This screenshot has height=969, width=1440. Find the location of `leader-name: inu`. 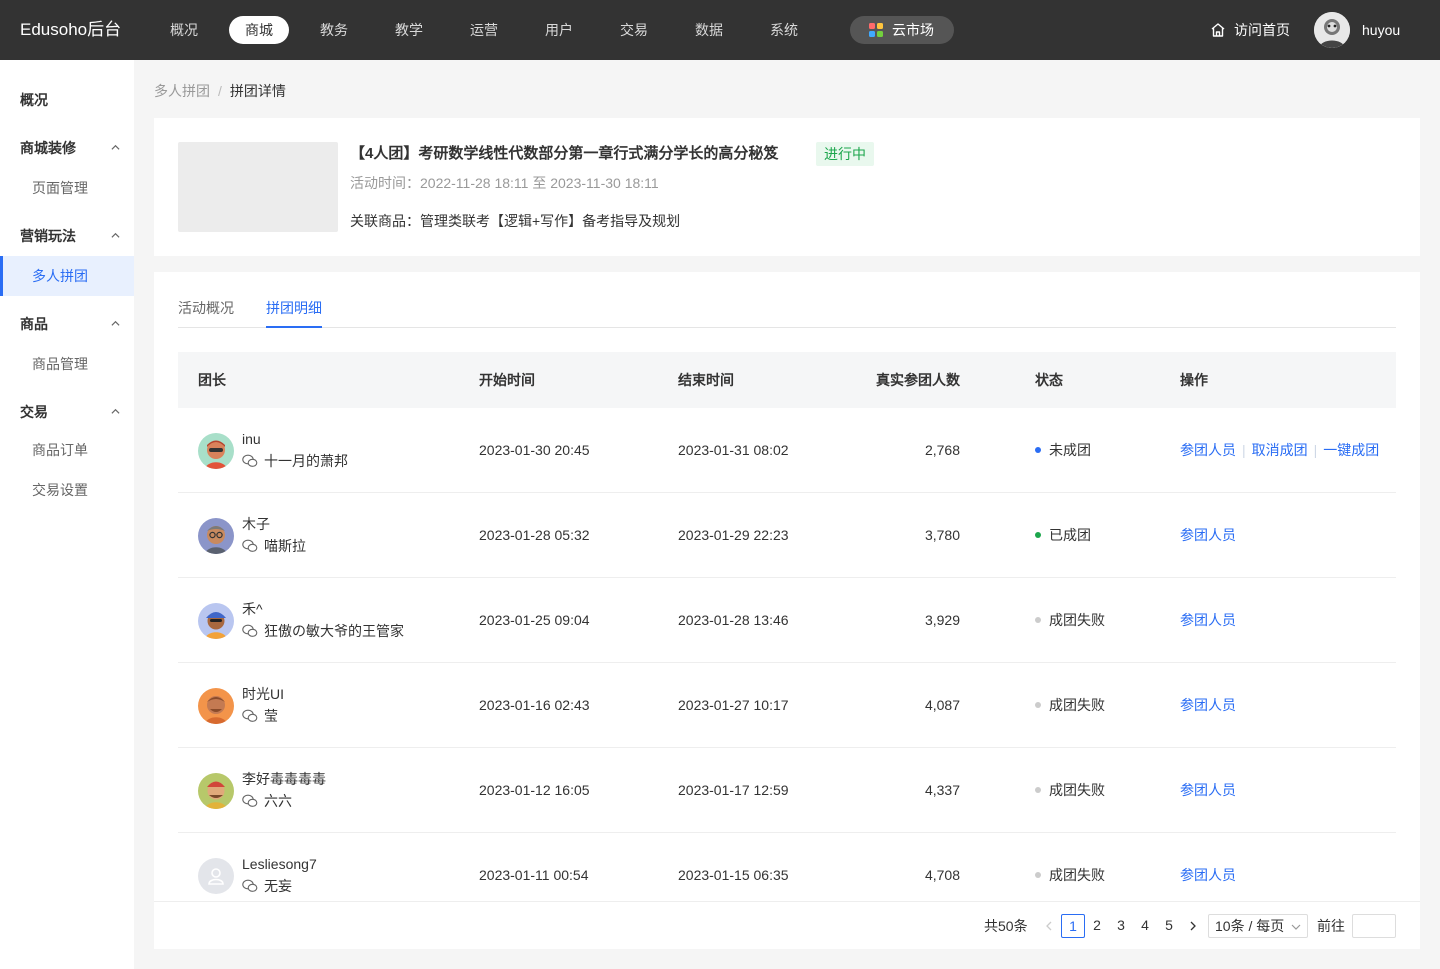

leader-name: inu is located at coordinates (251, 439).